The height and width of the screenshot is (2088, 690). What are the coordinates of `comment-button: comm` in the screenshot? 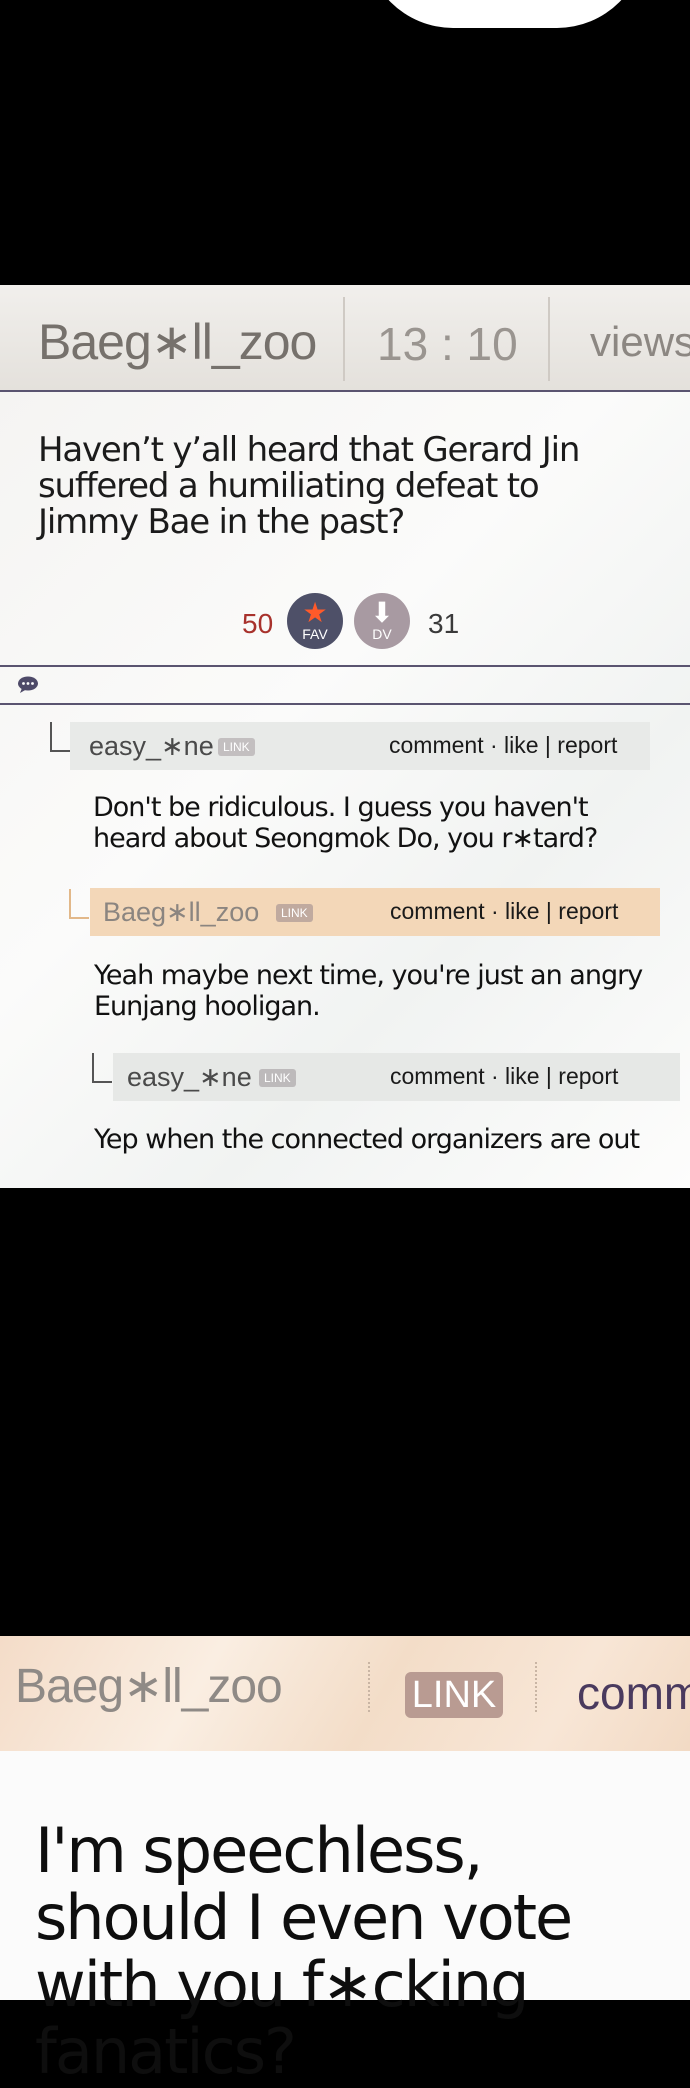 It's located at (633, 1693).